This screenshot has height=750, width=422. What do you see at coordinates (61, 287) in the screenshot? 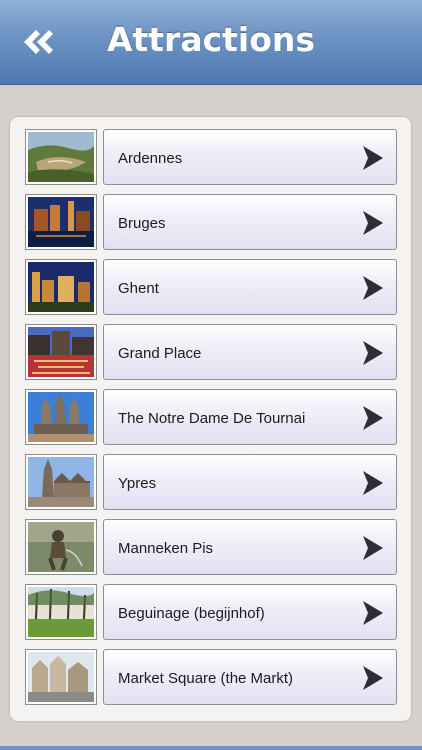
I see `ghent-thumbnail` at bounding box center [61, 287].